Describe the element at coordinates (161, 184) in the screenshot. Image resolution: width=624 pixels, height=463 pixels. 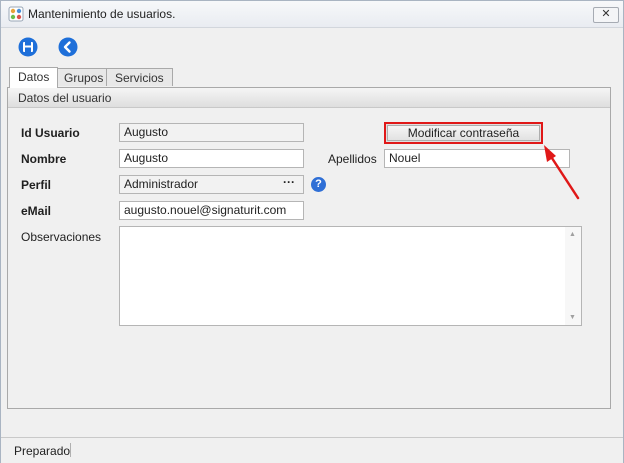
I see `perfil-value: Administrador` at that location.